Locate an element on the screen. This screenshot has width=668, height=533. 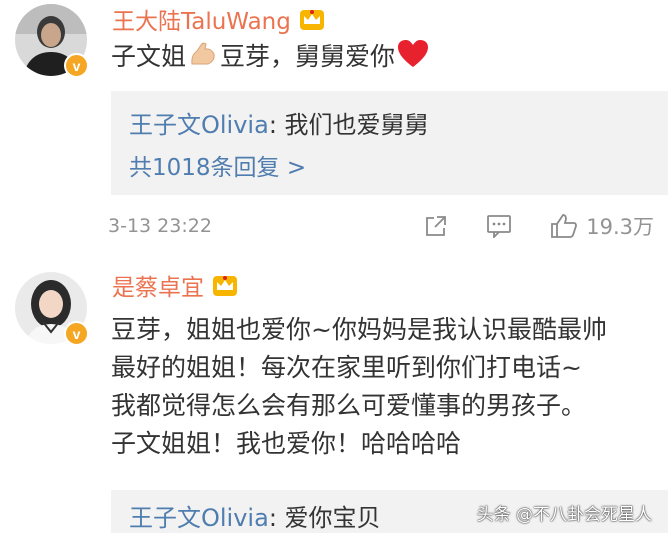
comment-icon is located at coordinates (499, 226).